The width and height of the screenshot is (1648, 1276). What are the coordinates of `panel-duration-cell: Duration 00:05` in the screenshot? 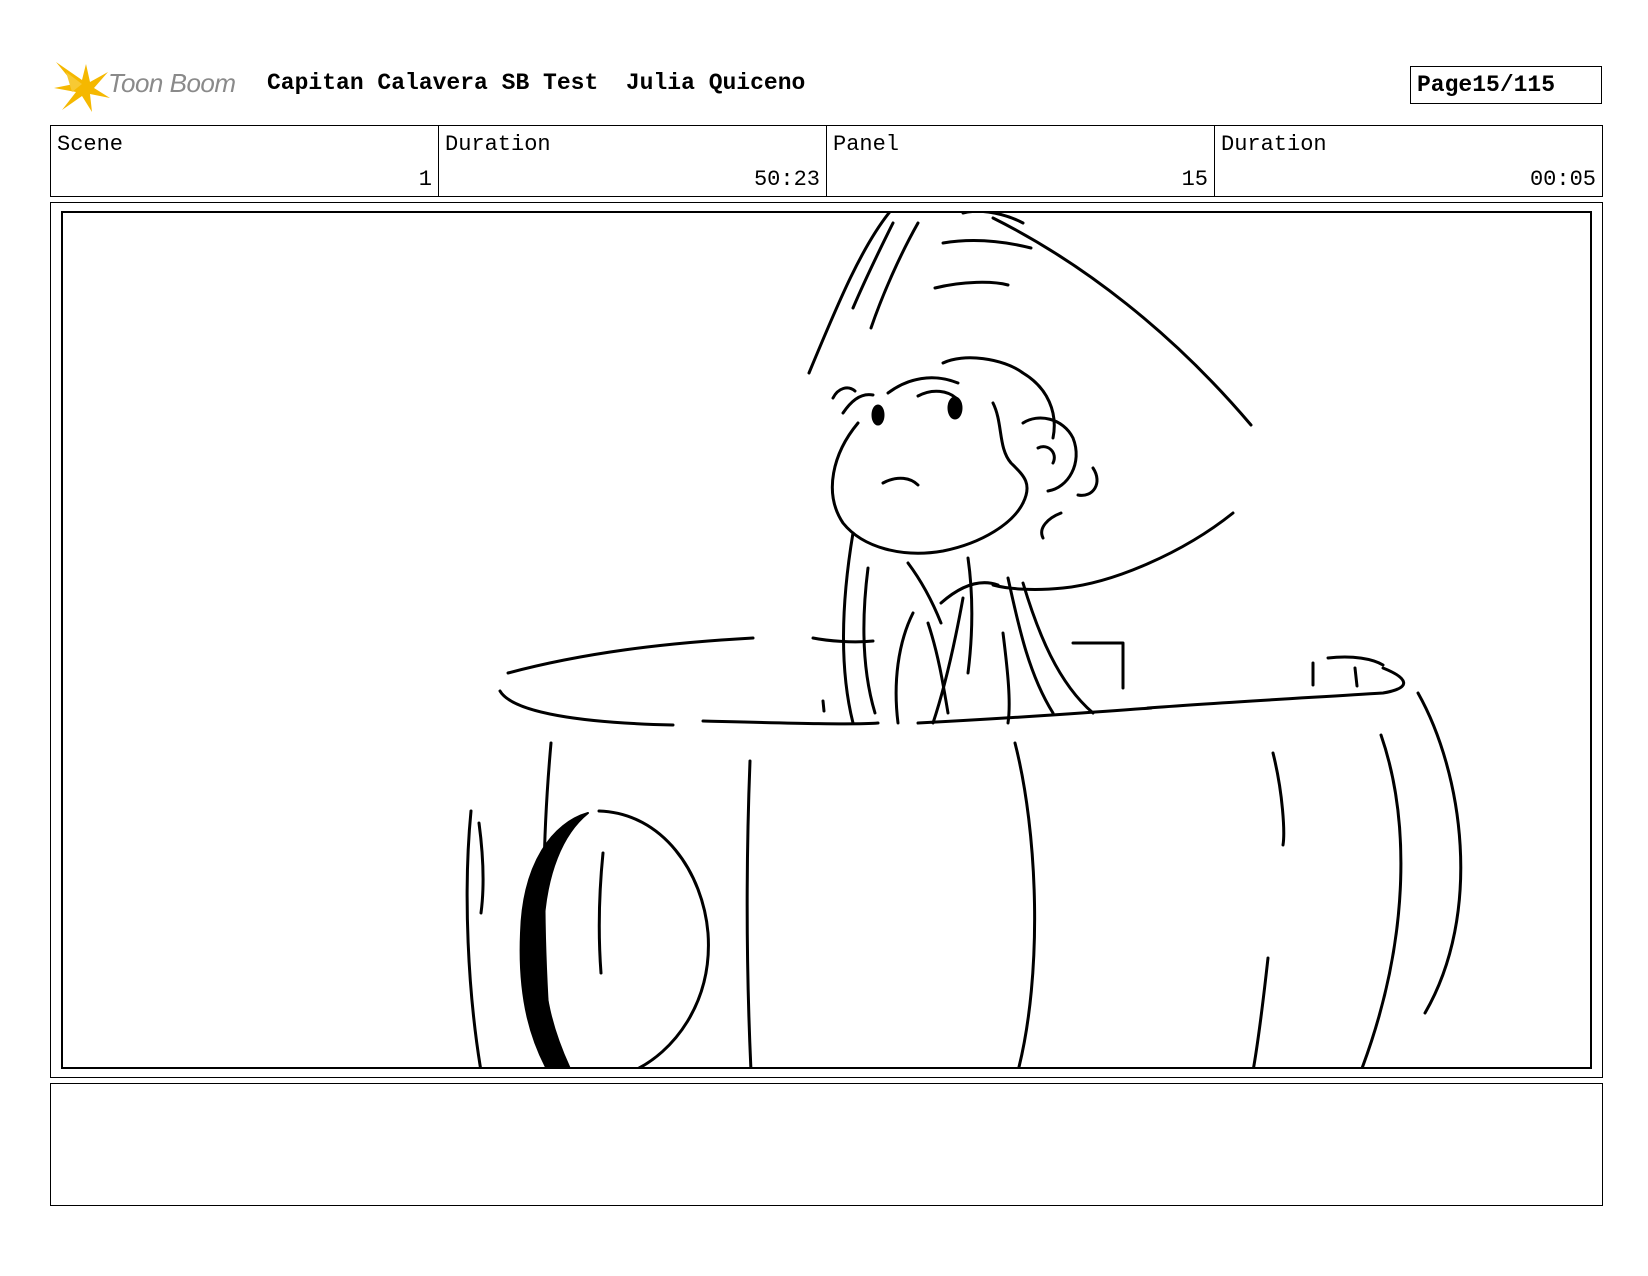 It's located at (1408, 161).